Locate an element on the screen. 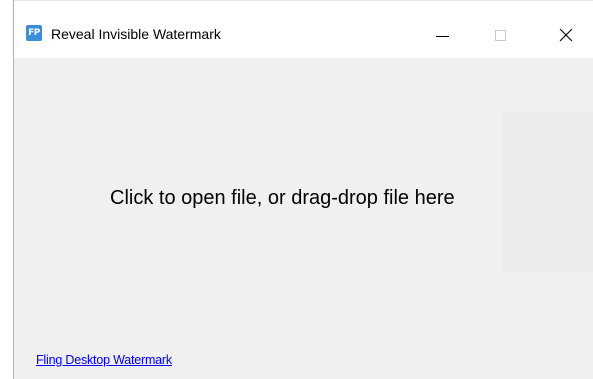  close-icon is located at coordinates (566, 35).